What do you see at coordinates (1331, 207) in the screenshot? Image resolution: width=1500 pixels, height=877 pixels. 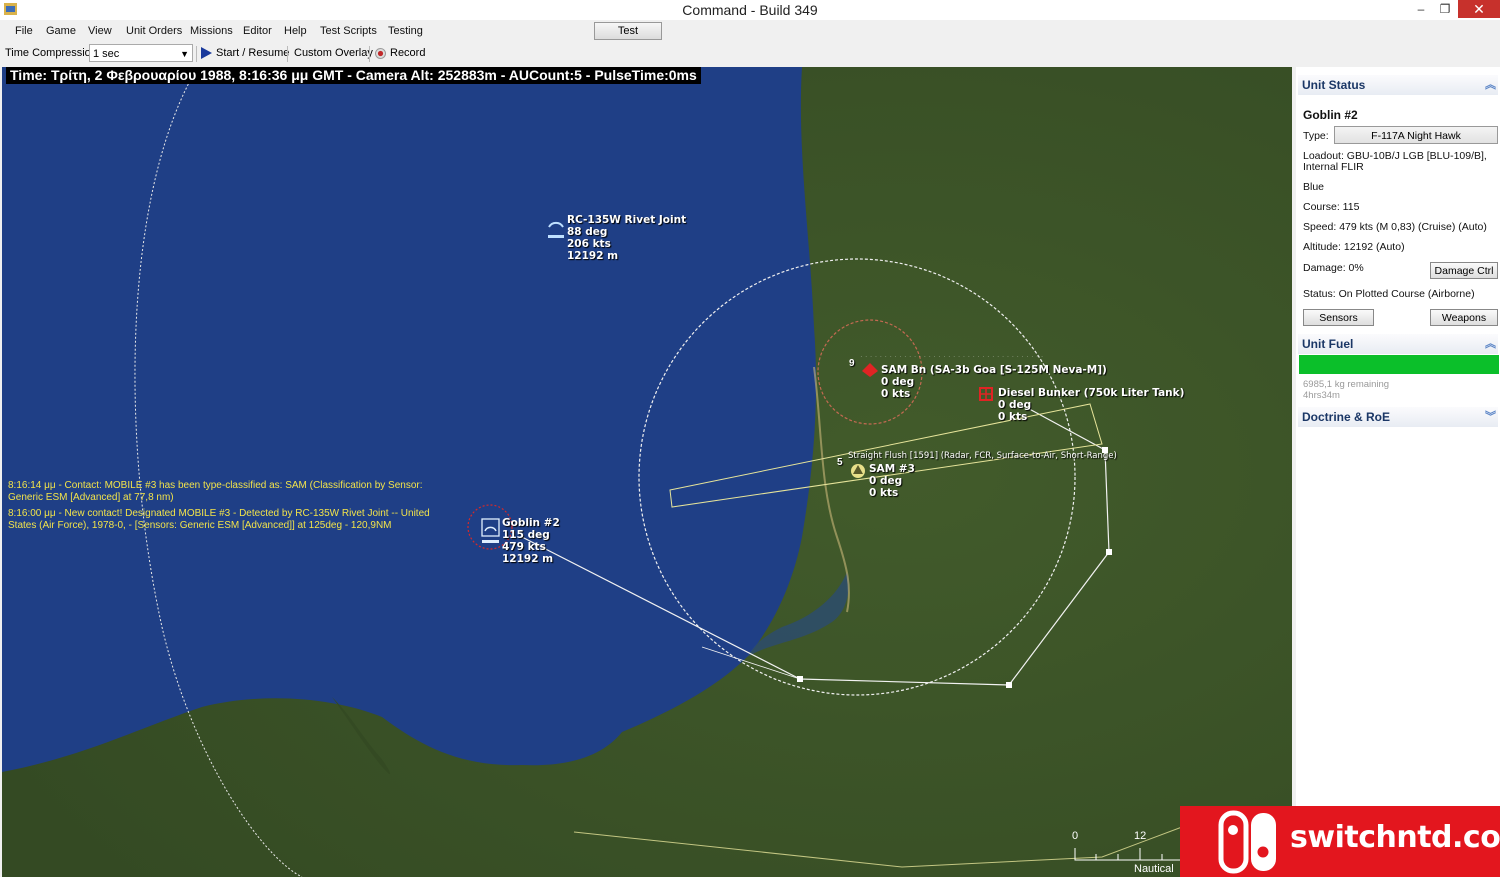 I see `course: Course: 115` at bounding box center [1331, 207].